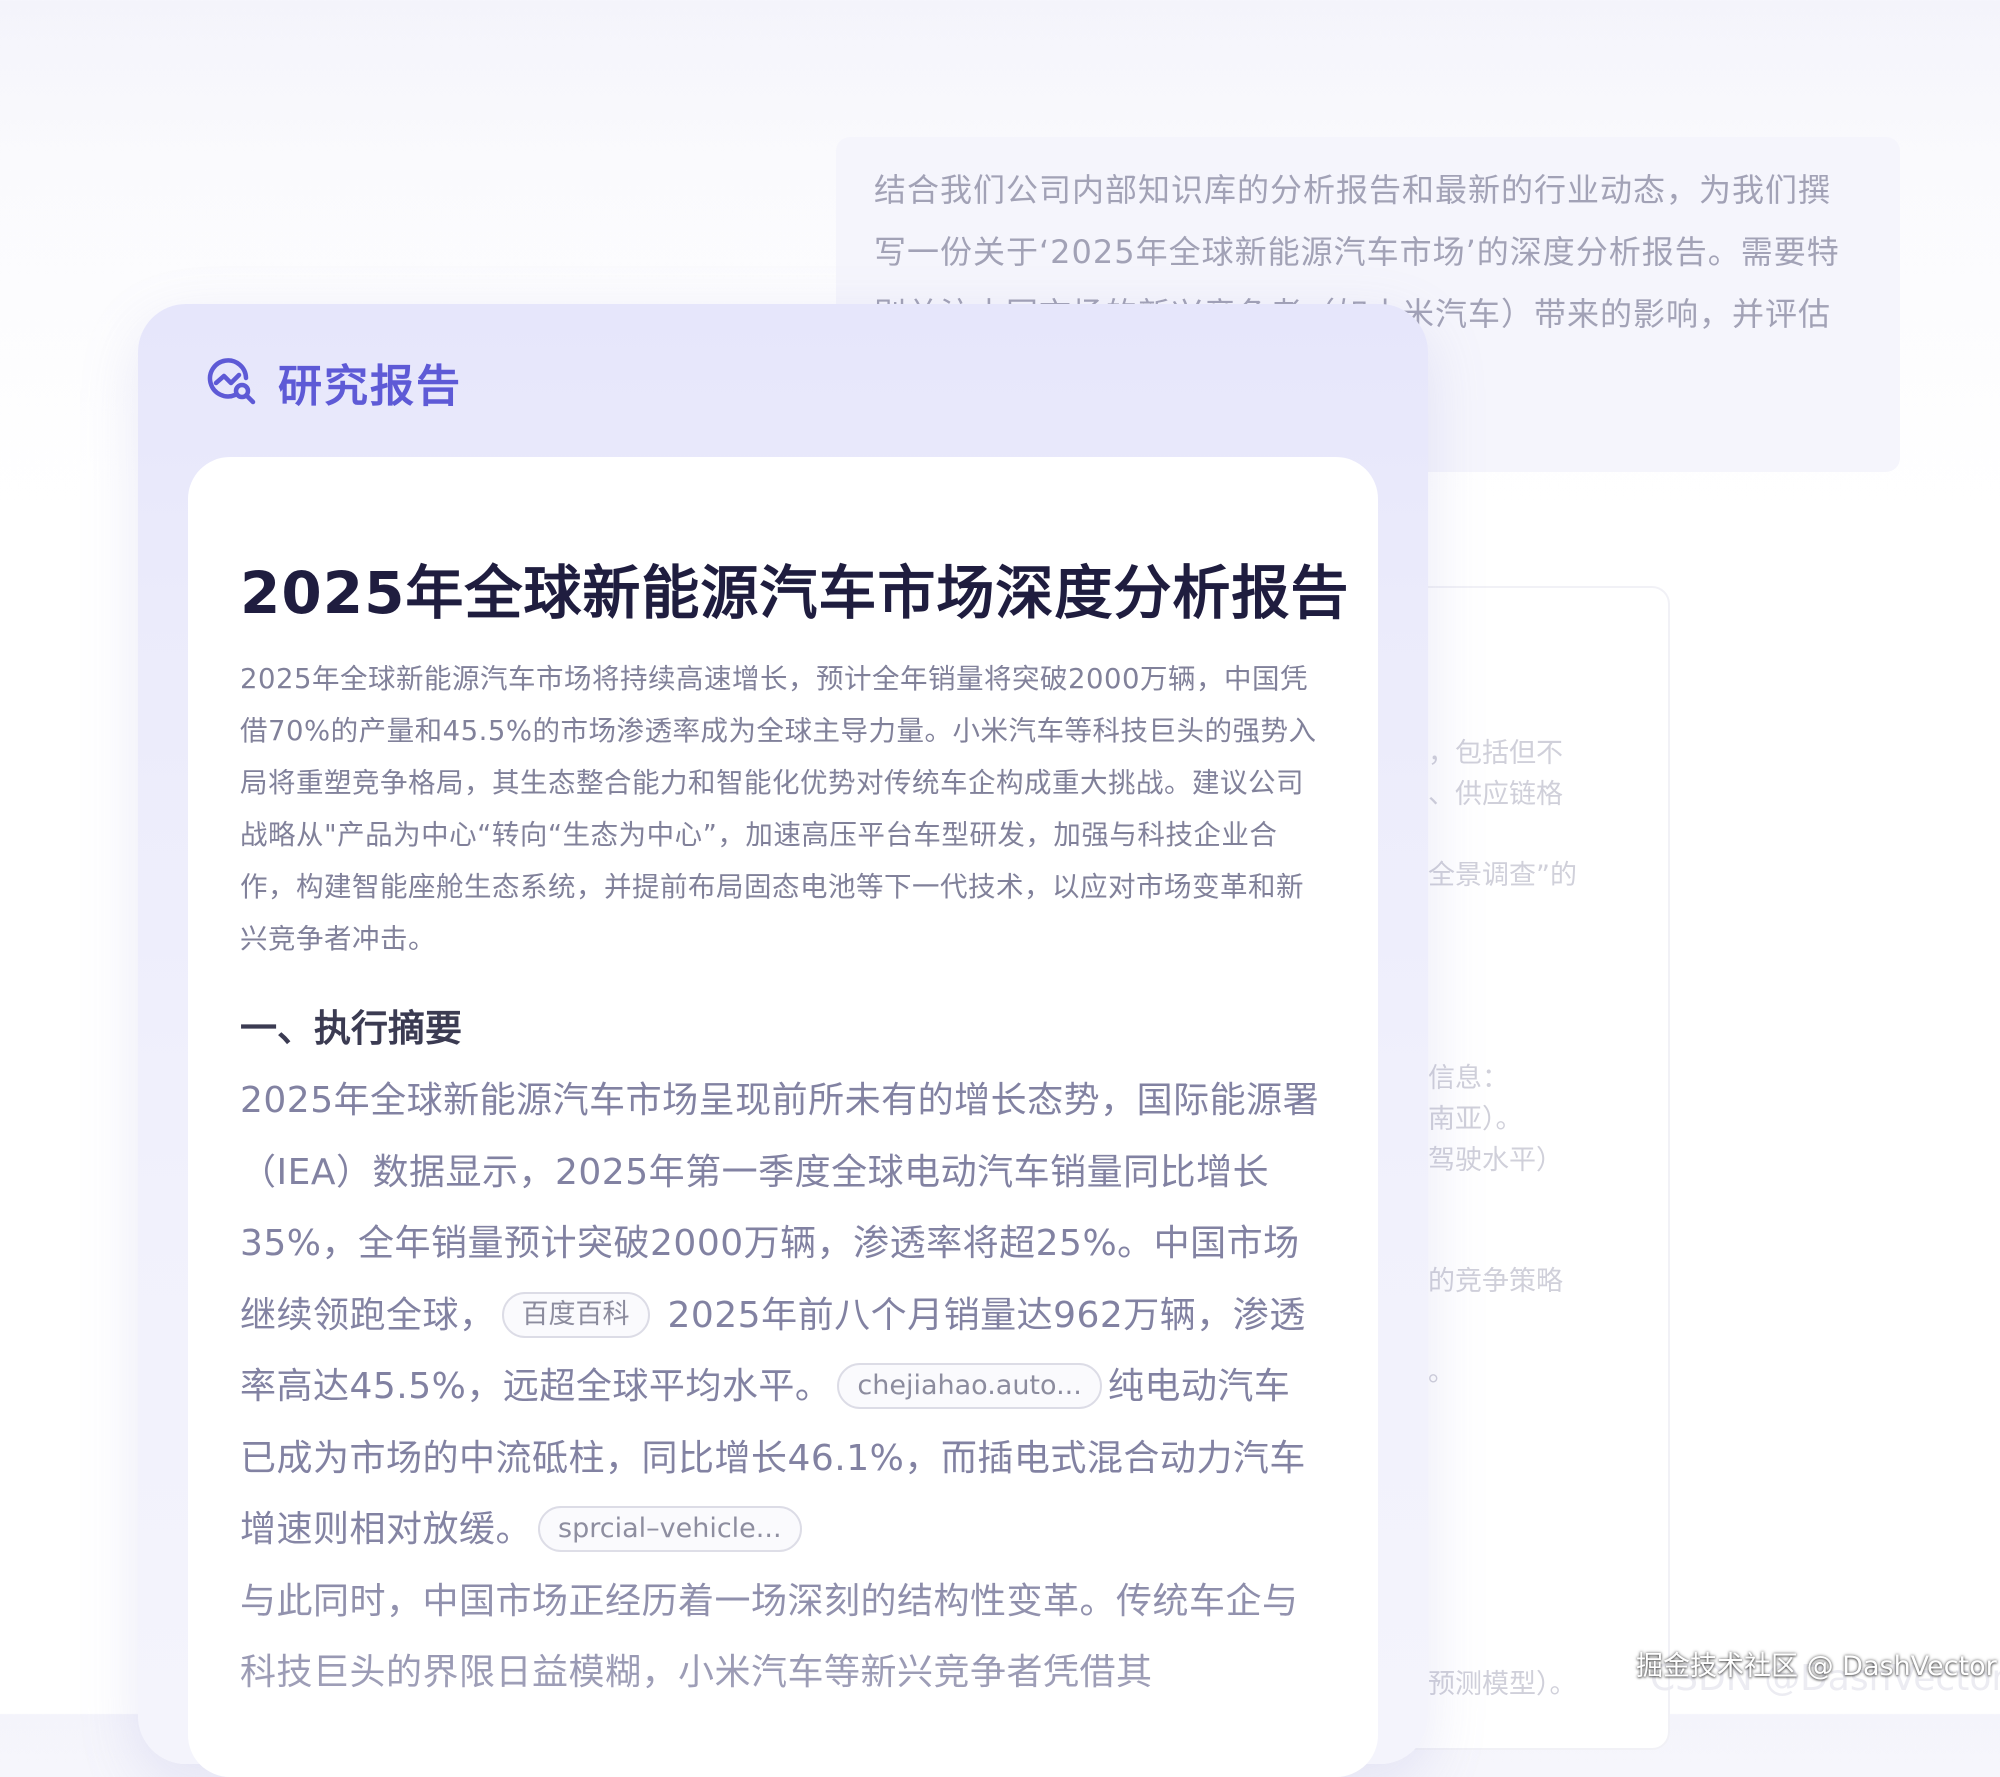 This screenshot has width=2000, height=1777. I want to click on citation-chip: 百度百科, so click(575, 1314).